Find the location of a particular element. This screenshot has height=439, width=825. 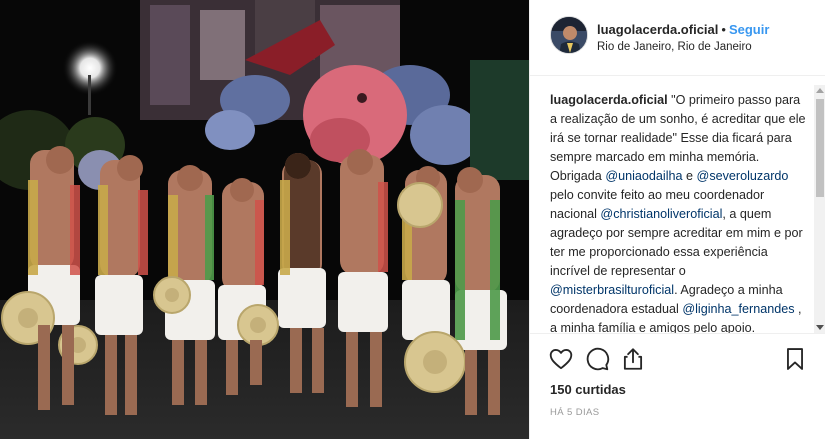

header-username: luagolacerda.oficial is located at coordinates (657, 29).